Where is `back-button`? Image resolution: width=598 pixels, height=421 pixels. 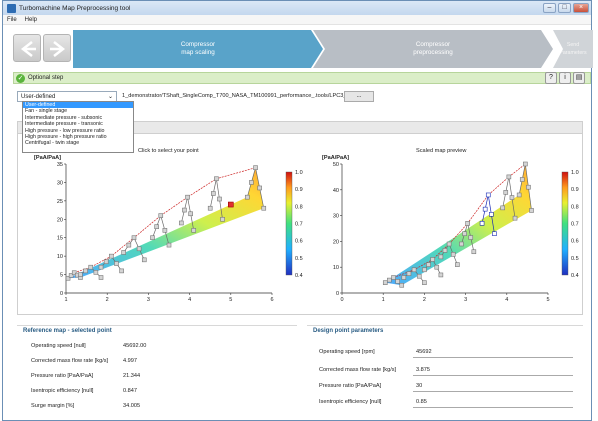 back-button is located at coordinates (27, 48).